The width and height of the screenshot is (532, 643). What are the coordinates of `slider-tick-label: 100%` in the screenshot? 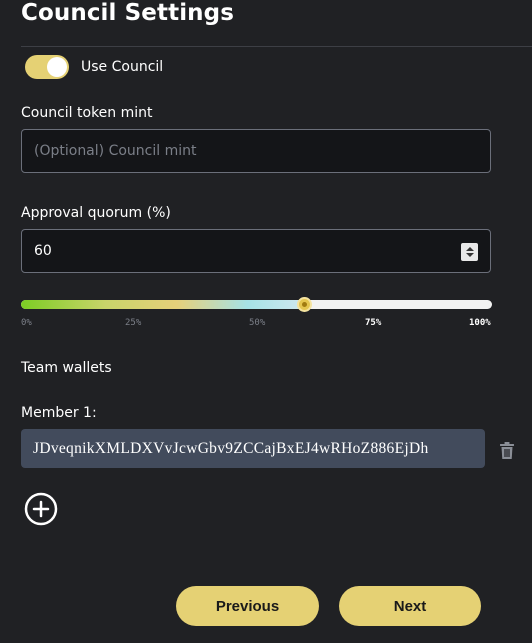 It's located at (480, 323).